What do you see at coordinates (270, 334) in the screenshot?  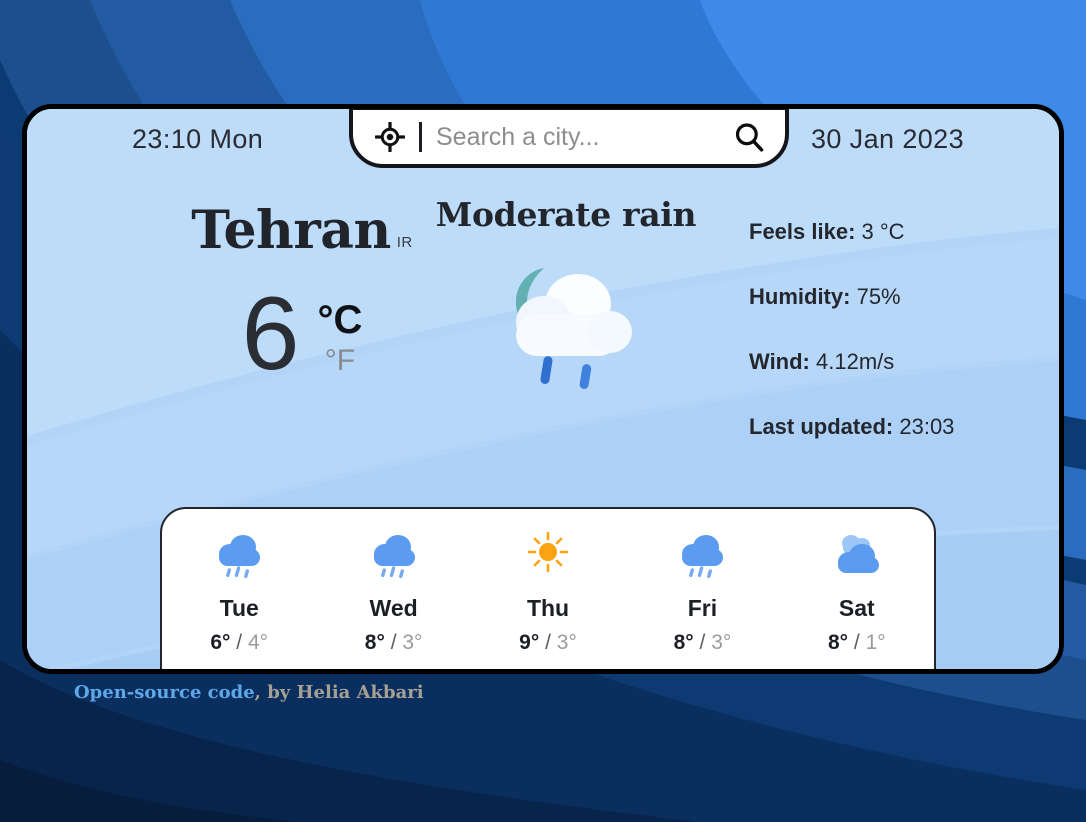 I see `current-temperature: 6` at bounding box center [270, 334].